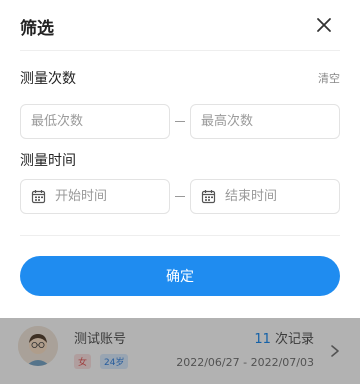 The width and height of the screenshot is (360, 384). I want to click on start-date-field, so click(95, 196).